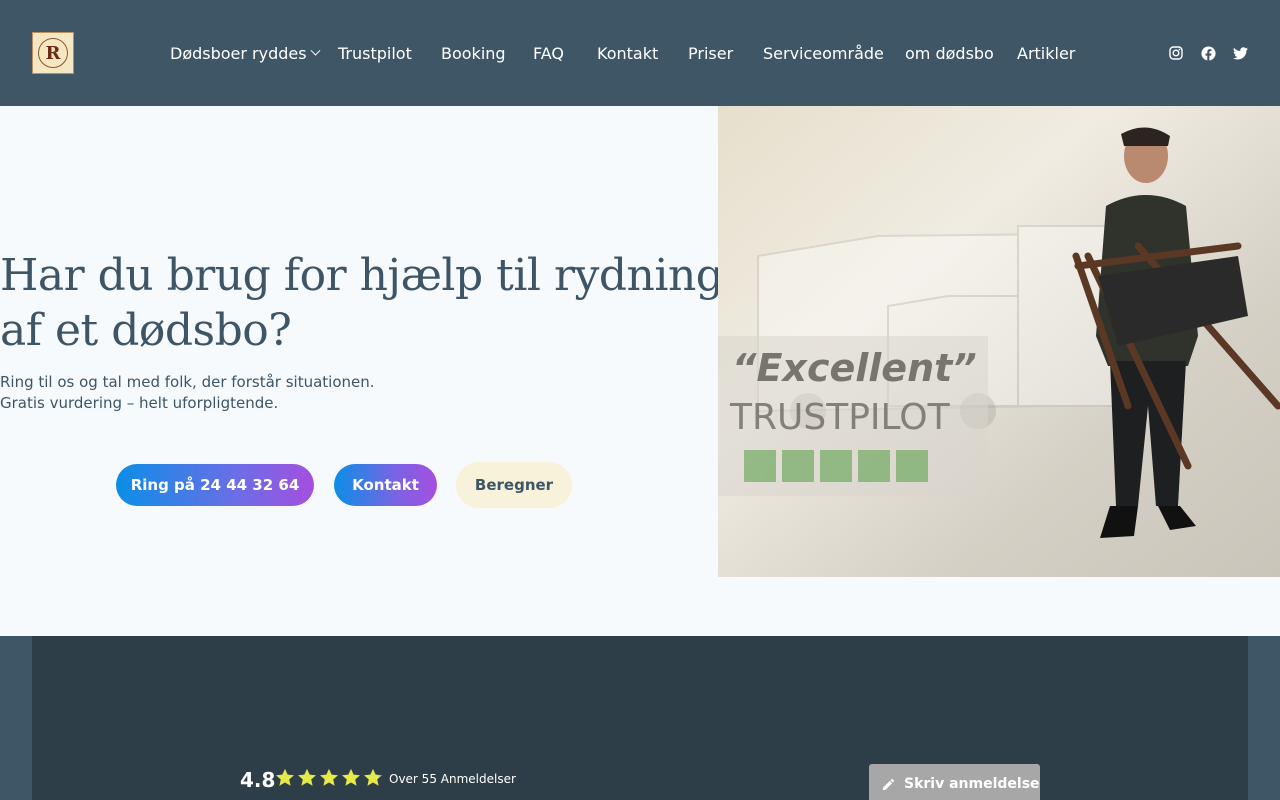 This screenshot has height=800, width=1280. Describe the element at coordinates (315, 50) in the screenshot. I see `chevron-down-icon` at that location.